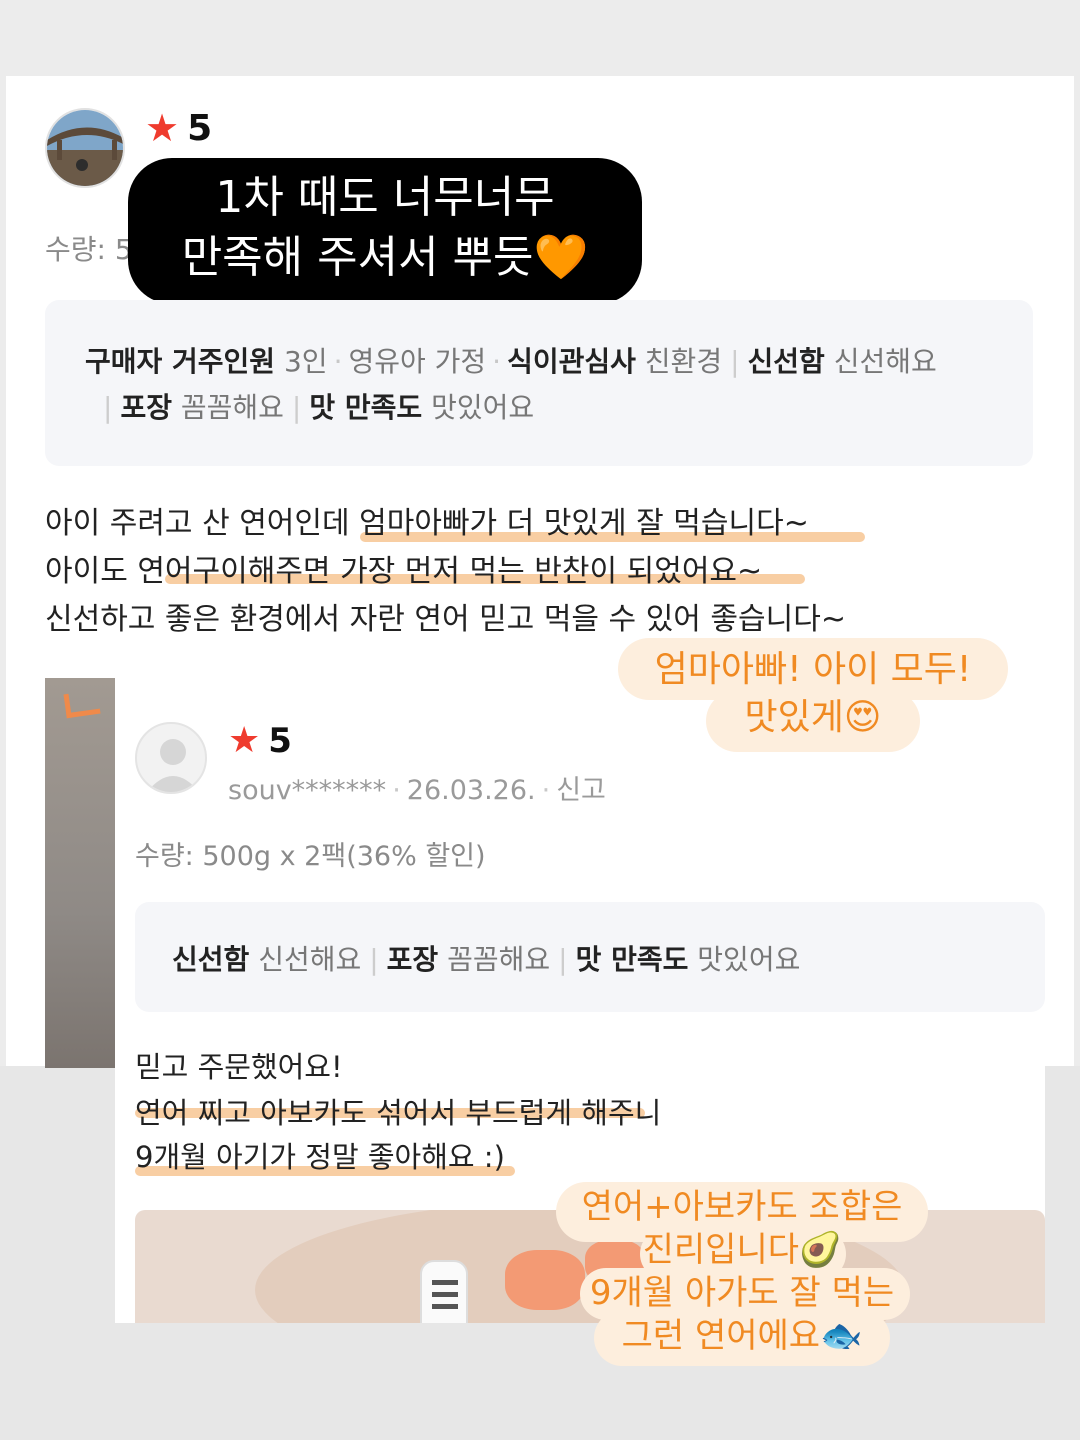 This screenshot has height=1440, width=1080. What do you see at coordinates (171, 758) in the screenshot?
I see `reviewer-avatar-default` at bounding box center [171, 758].